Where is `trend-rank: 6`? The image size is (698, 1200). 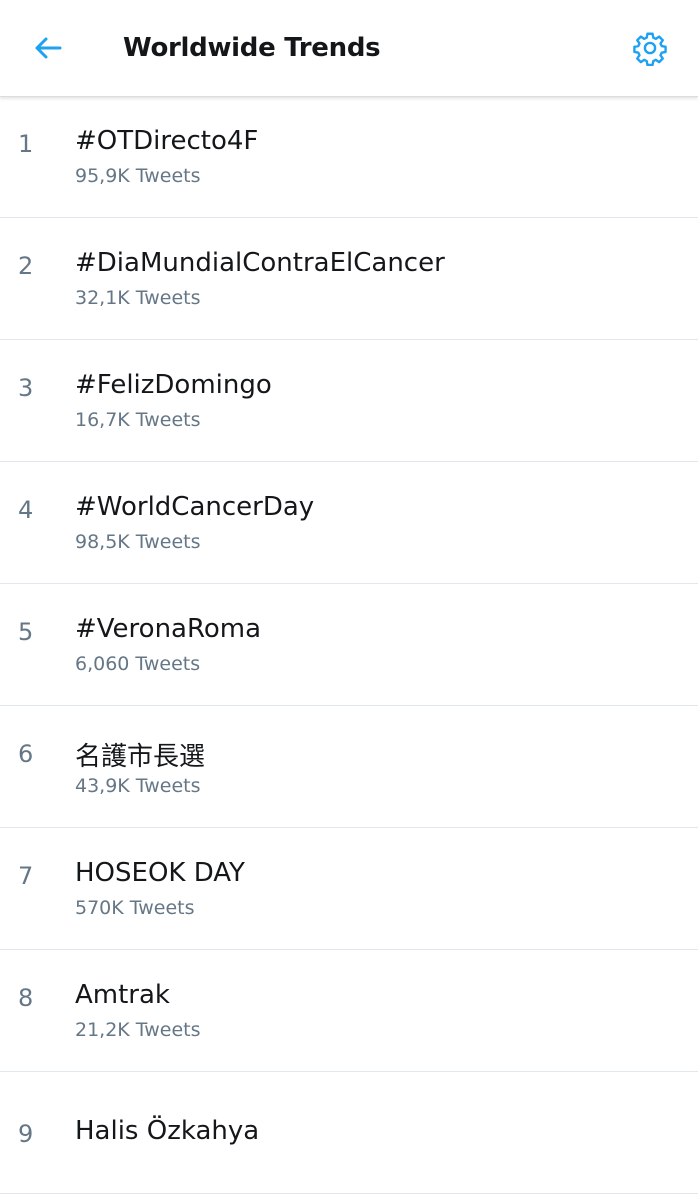
trend-rank: 6 is located at coordinates (26, 754).